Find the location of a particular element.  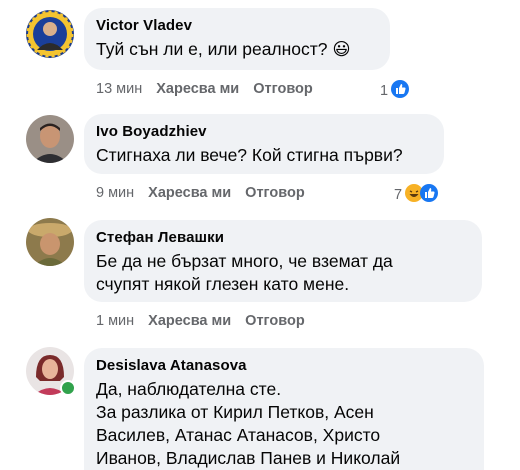

comment-actions: 13 мин Харесва ми Отговор is located at coordinates (204, 89).